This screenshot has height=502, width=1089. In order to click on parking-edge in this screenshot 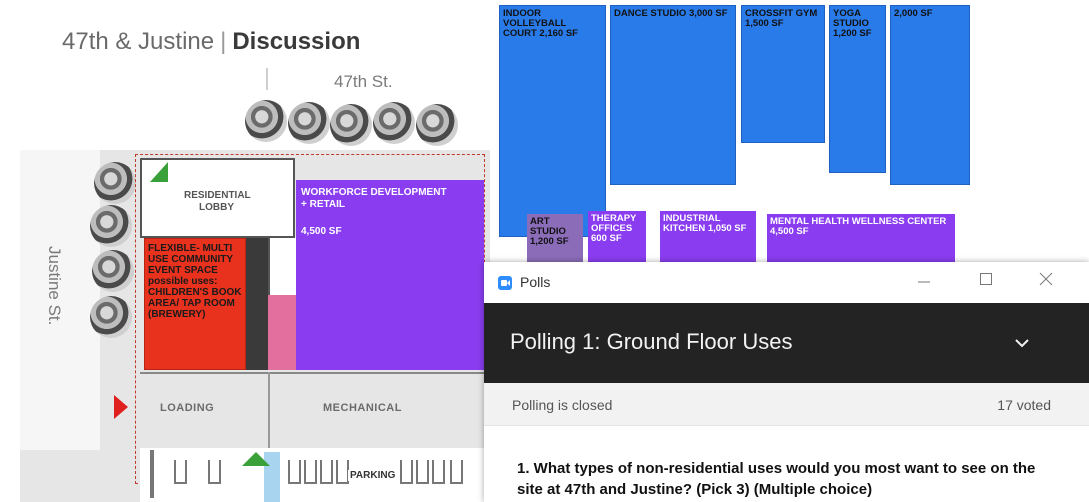, I will do `click(152, 474)`.